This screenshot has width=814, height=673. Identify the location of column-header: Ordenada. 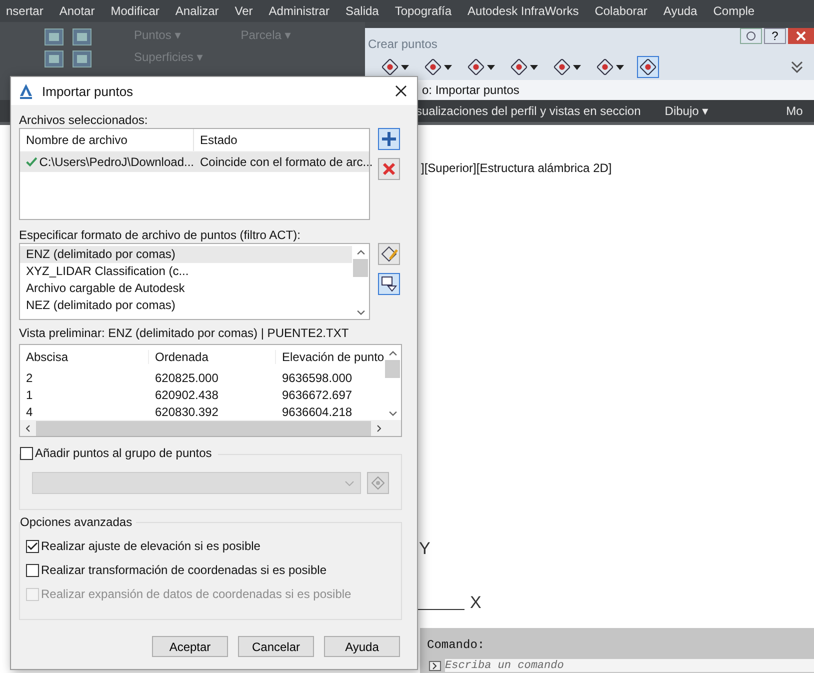
(212, 357).